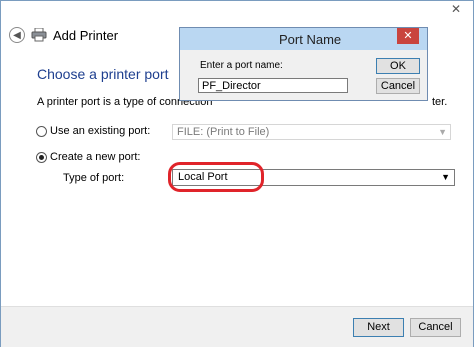 The image size is (474, 347). I want to click on dialog-title-bar: Port Name ✕, so click(303, 39).